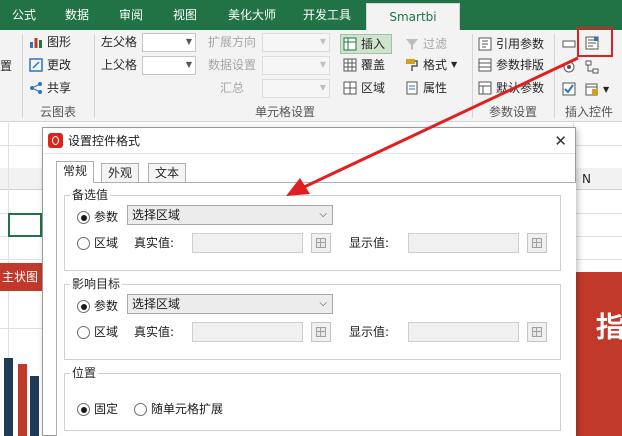  What do you see at coordinates (247, 332) in the screenshot?
I see `target-real-value-input` at bounding box center [247, 332].